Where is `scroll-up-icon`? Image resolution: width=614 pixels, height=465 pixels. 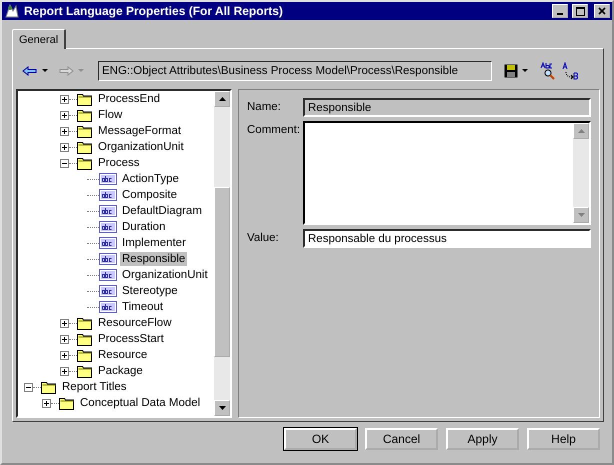 scroll-up-icon is located at coordinates (222, 99).